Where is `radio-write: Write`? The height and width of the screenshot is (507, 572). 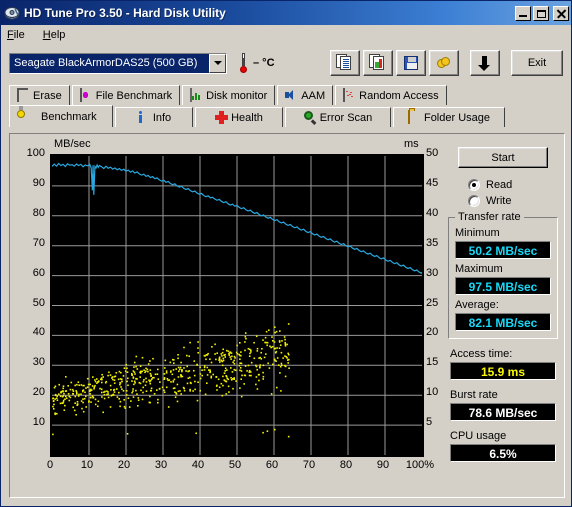
radio-write: Write is located at coordinates (514, 201).